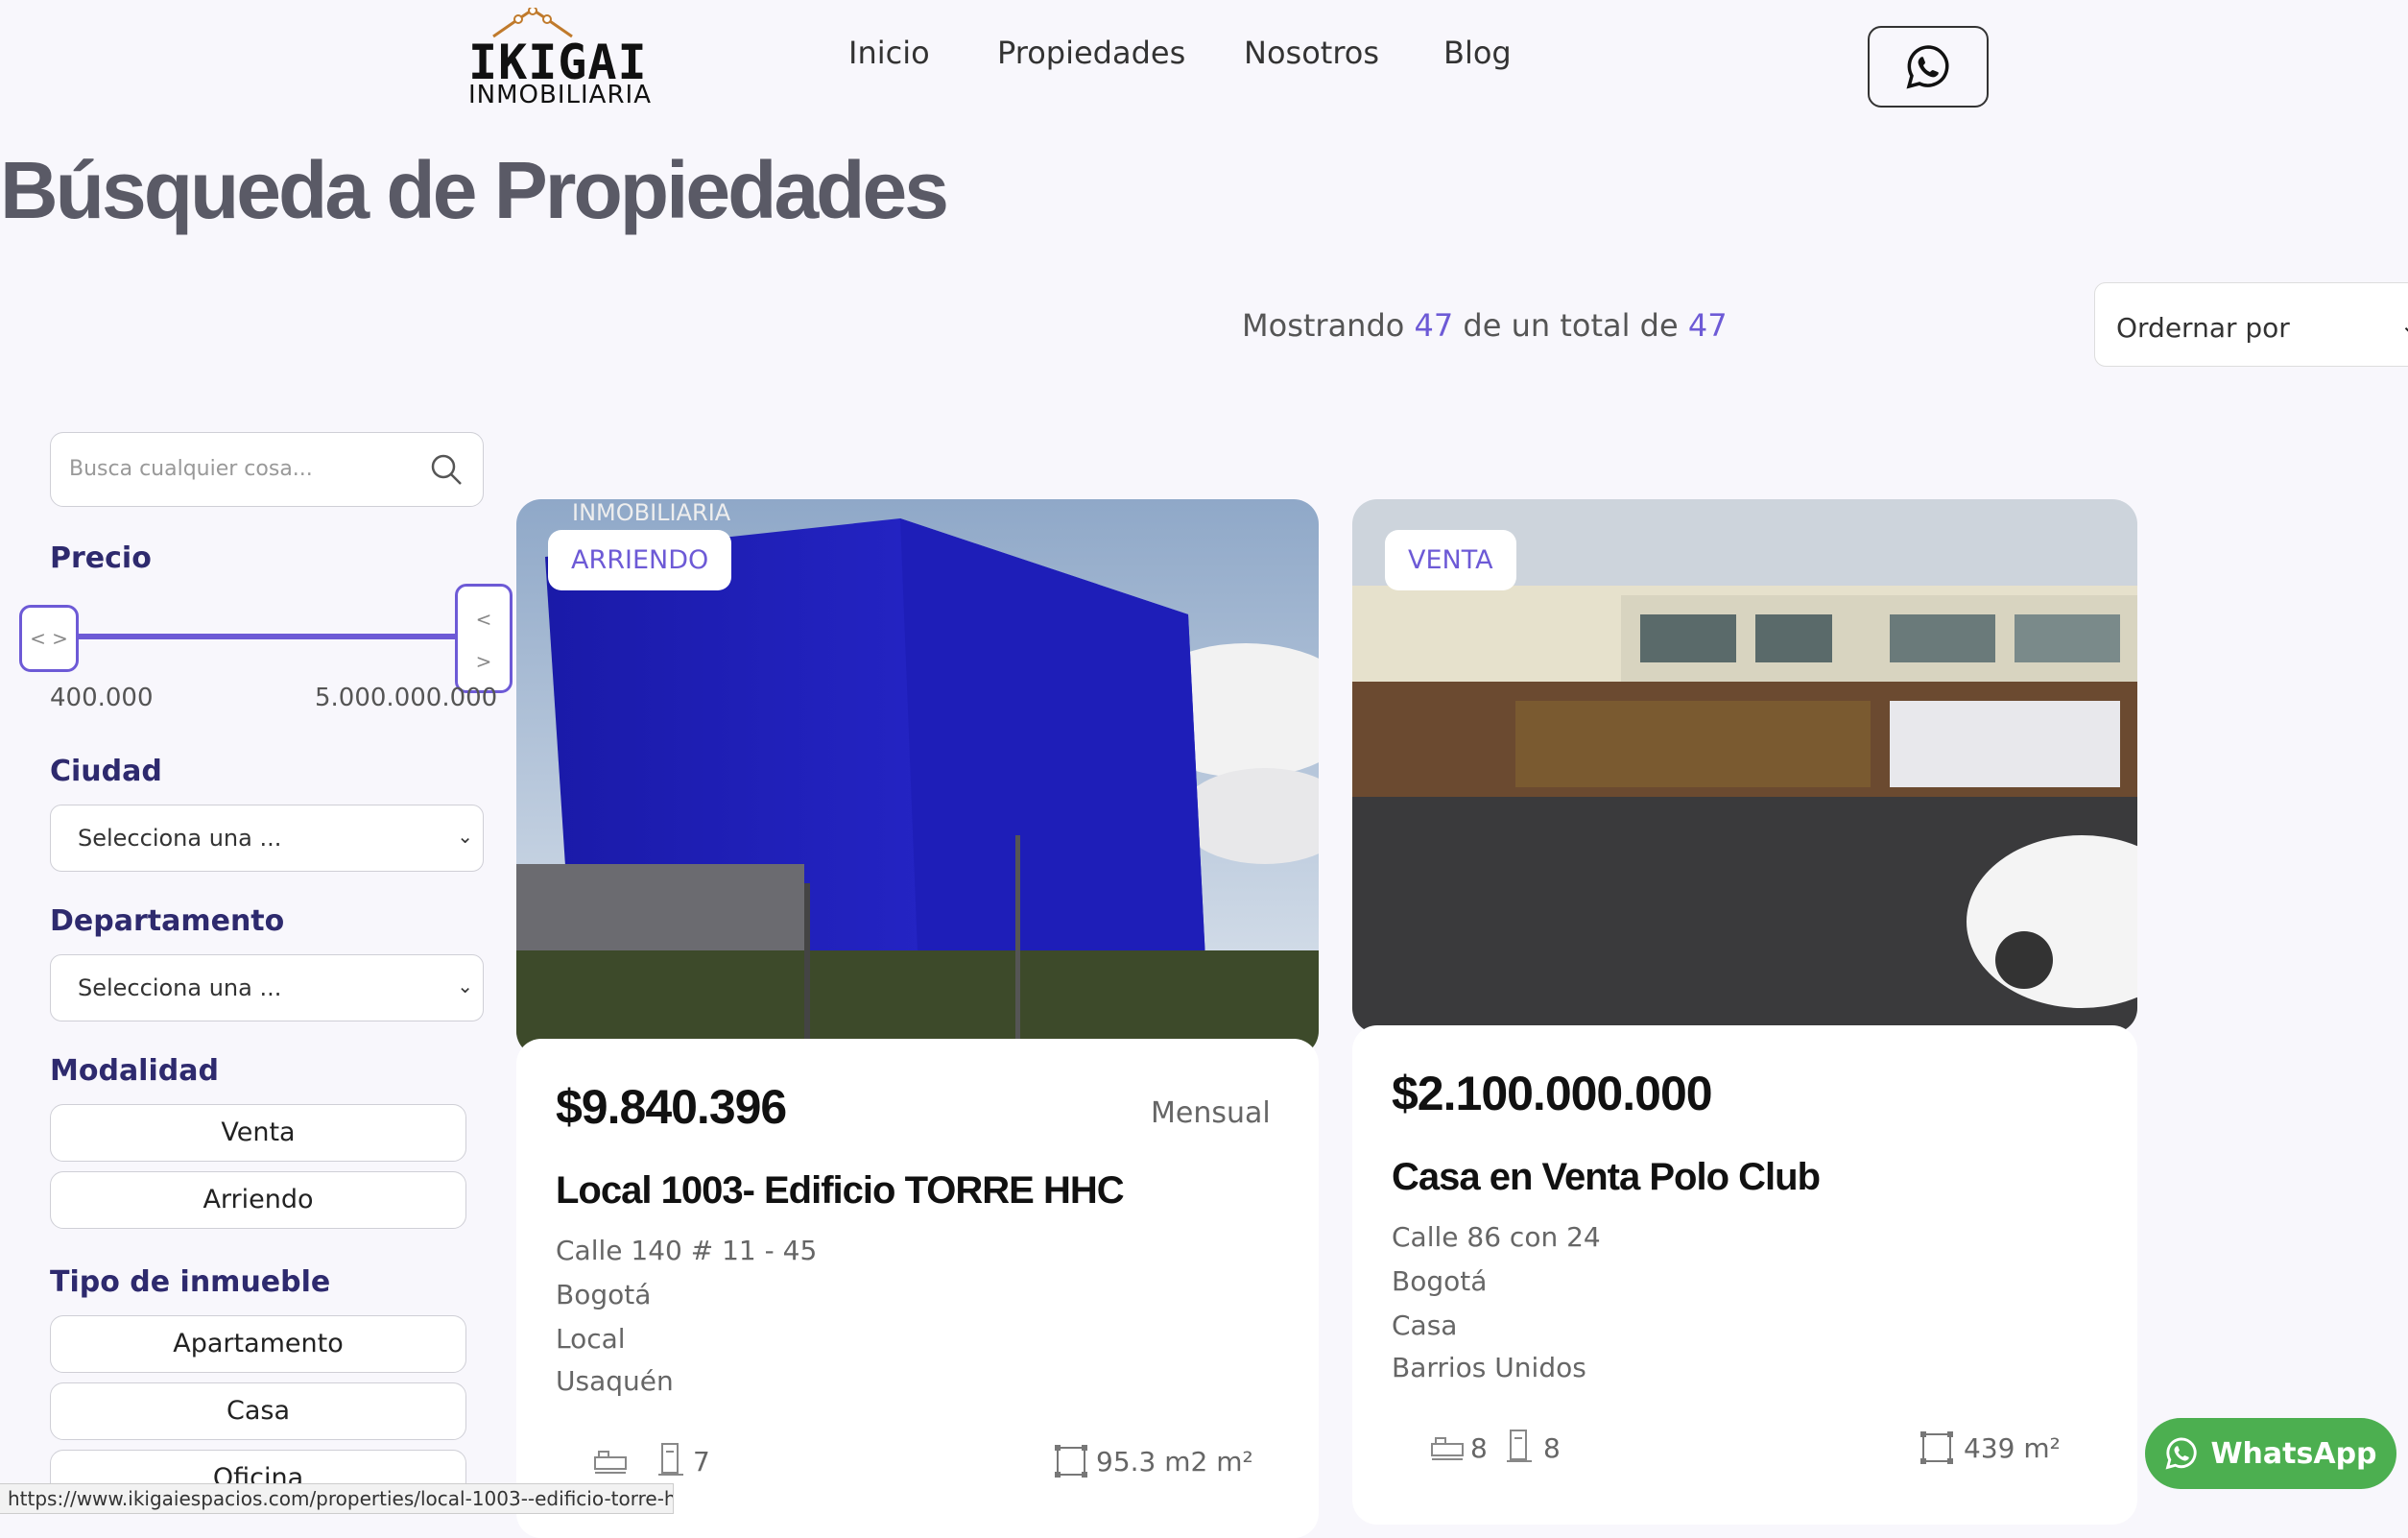  I want to click on modality-label: Modalidad, so click(134, 1071).